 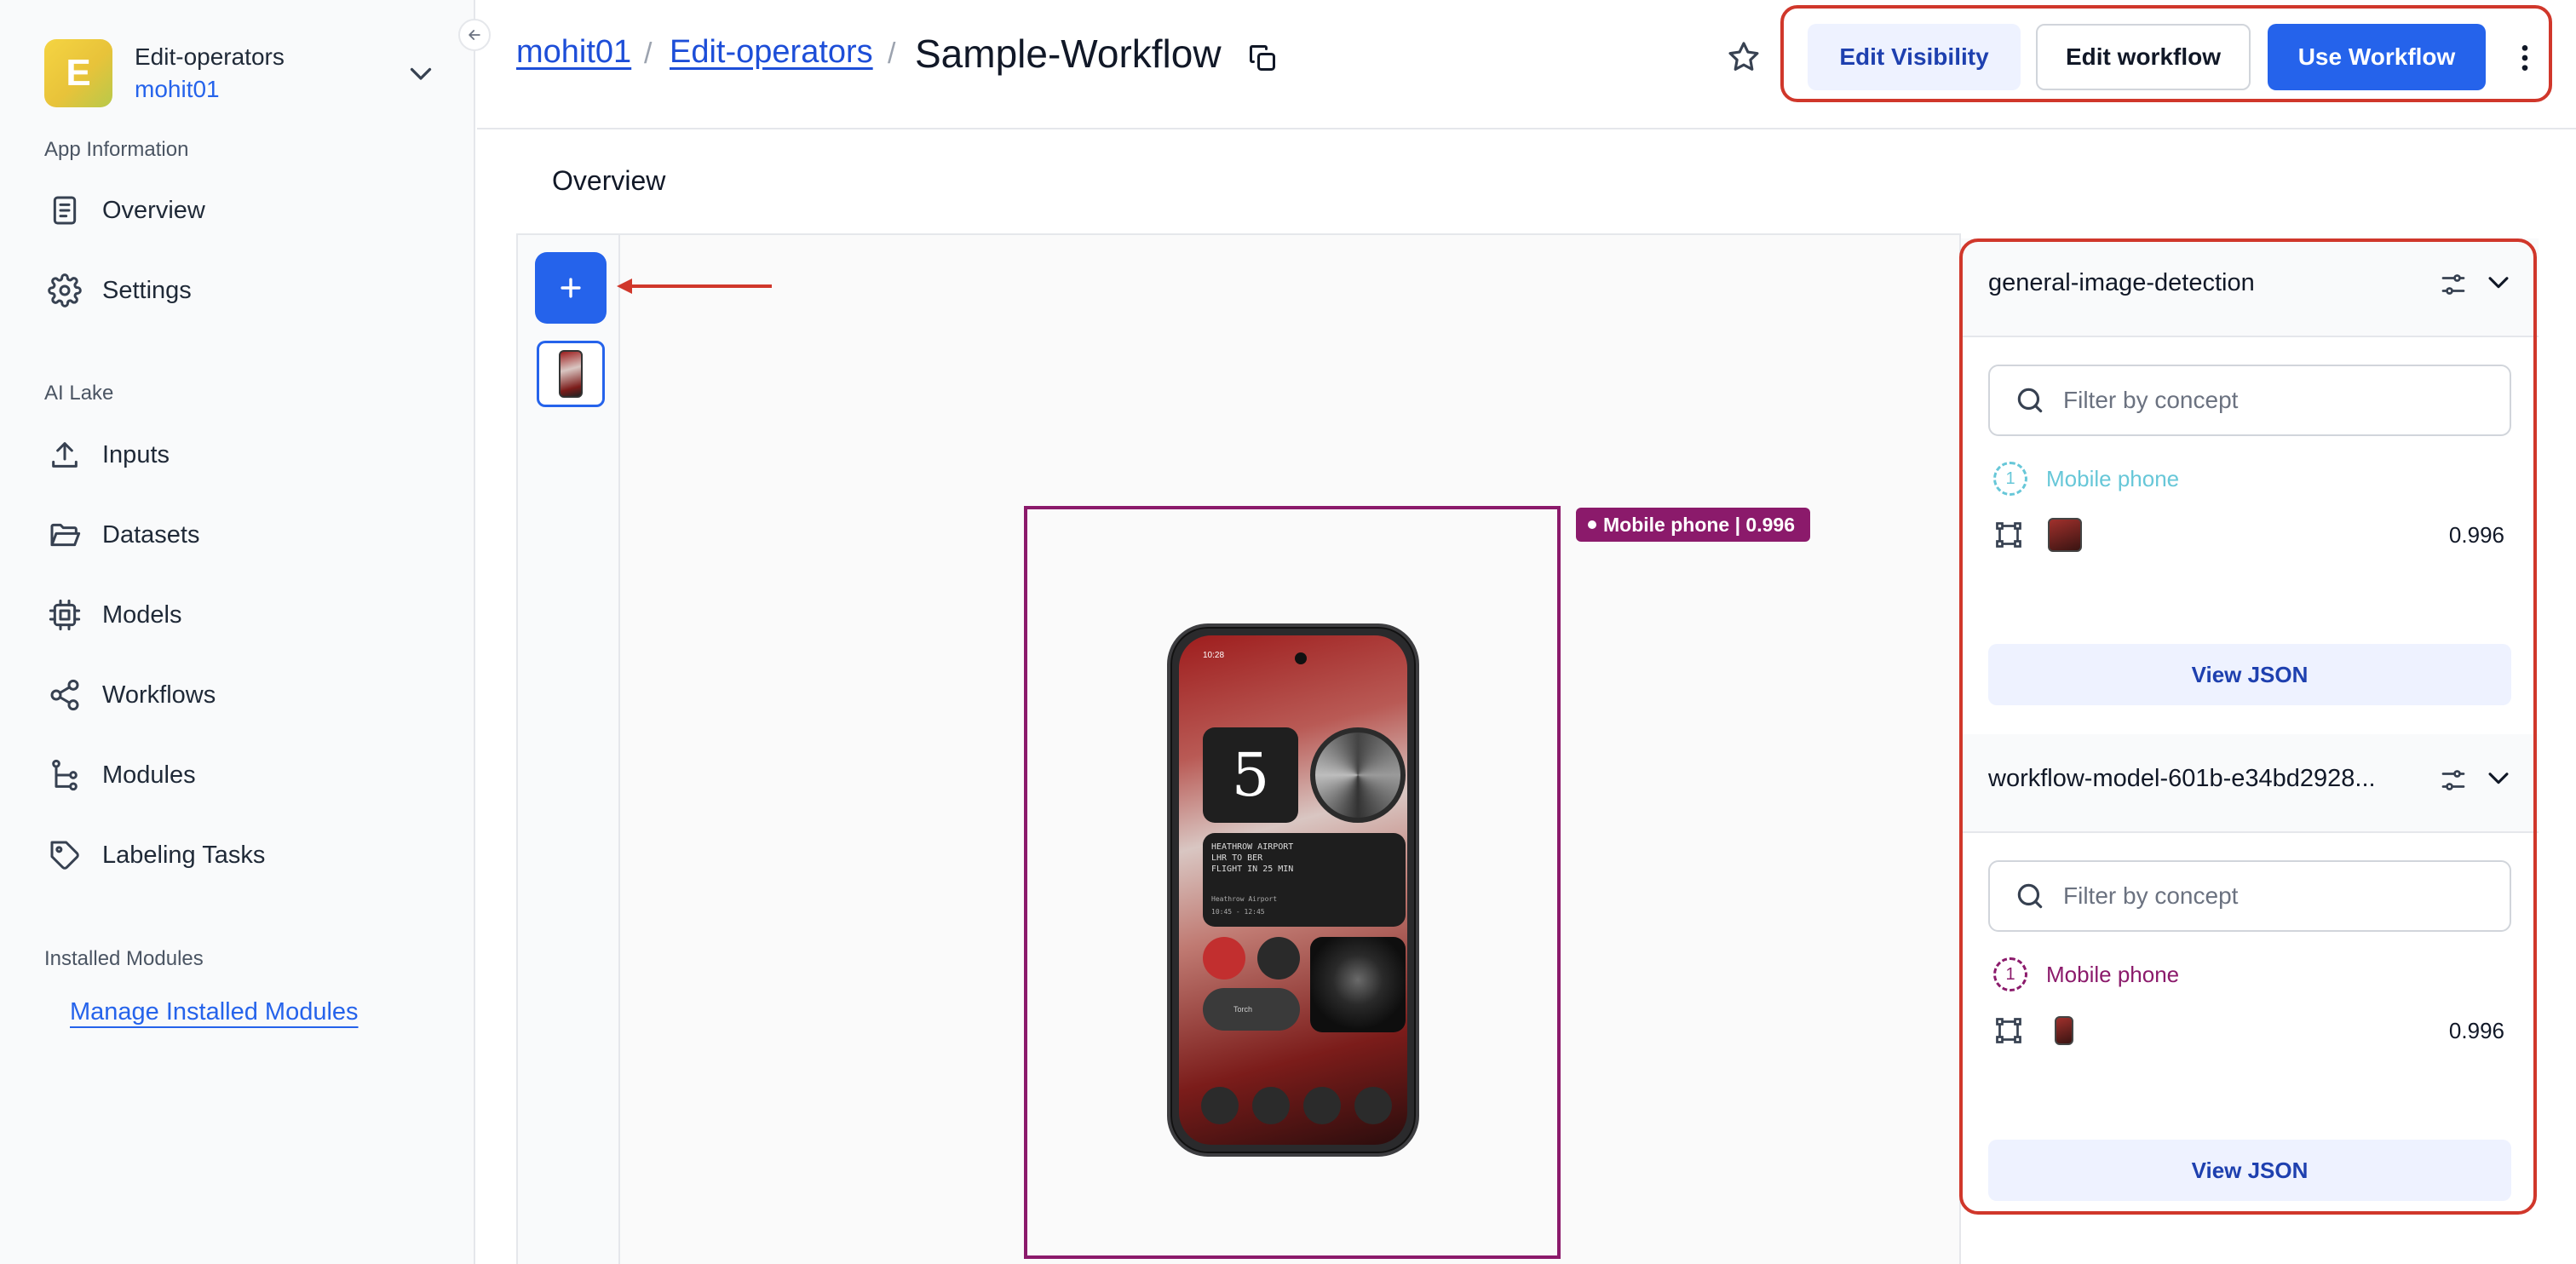 What do you see at coordinates (1250, 775) in the screenshot?
I see `phone-clock-widget: 5` at bounding box center [1250, 775].